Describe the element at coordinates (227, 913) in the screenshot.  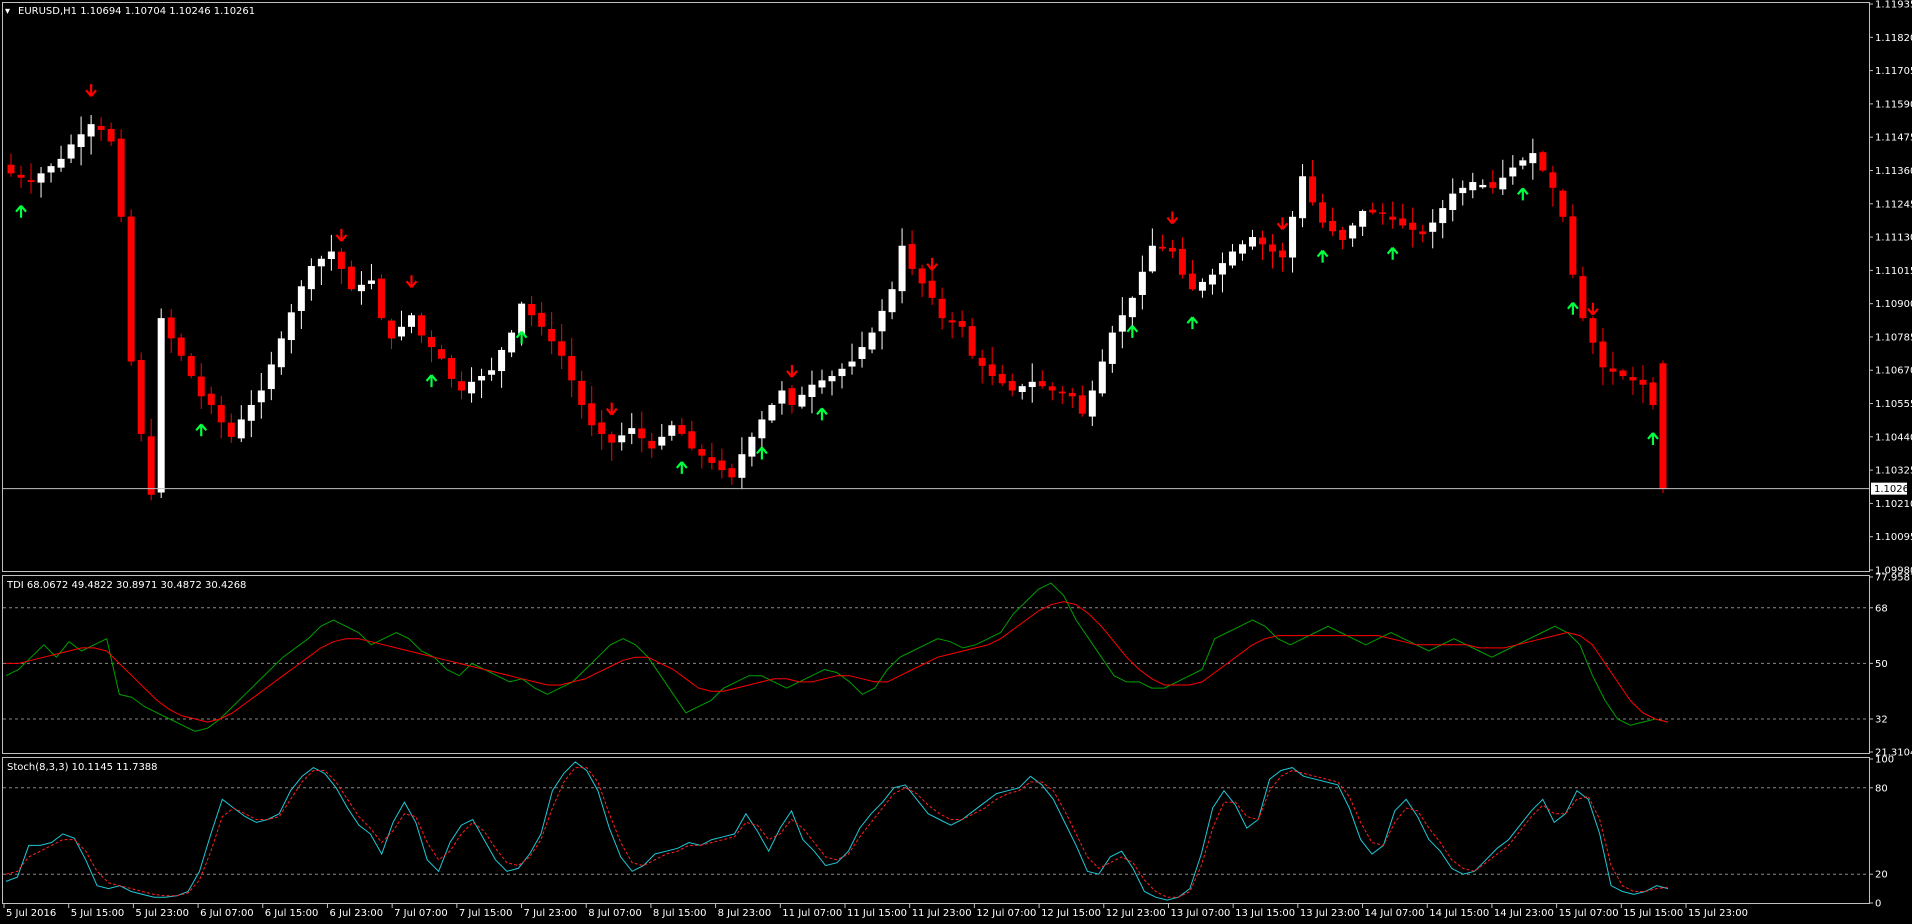
I see `time-tick-label: 6 Jul 07:00` at that location.